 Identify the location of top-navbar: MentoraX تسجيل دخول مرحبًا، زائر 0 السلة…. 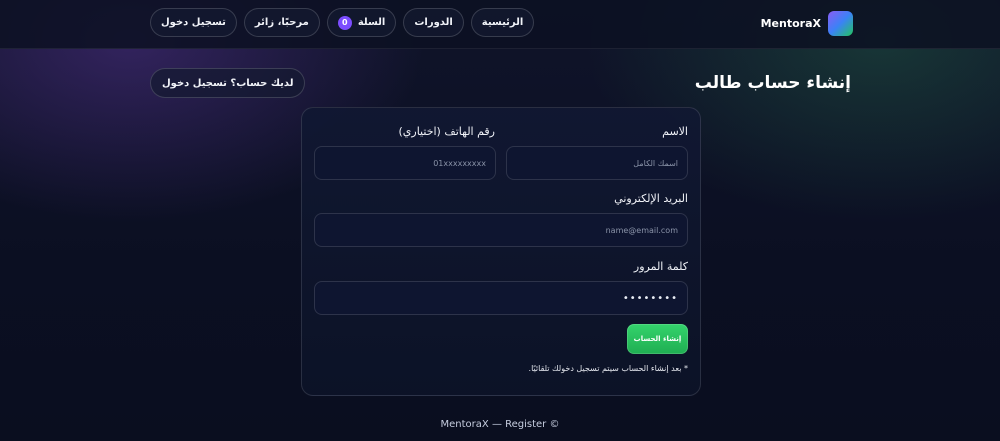
(500, 24).